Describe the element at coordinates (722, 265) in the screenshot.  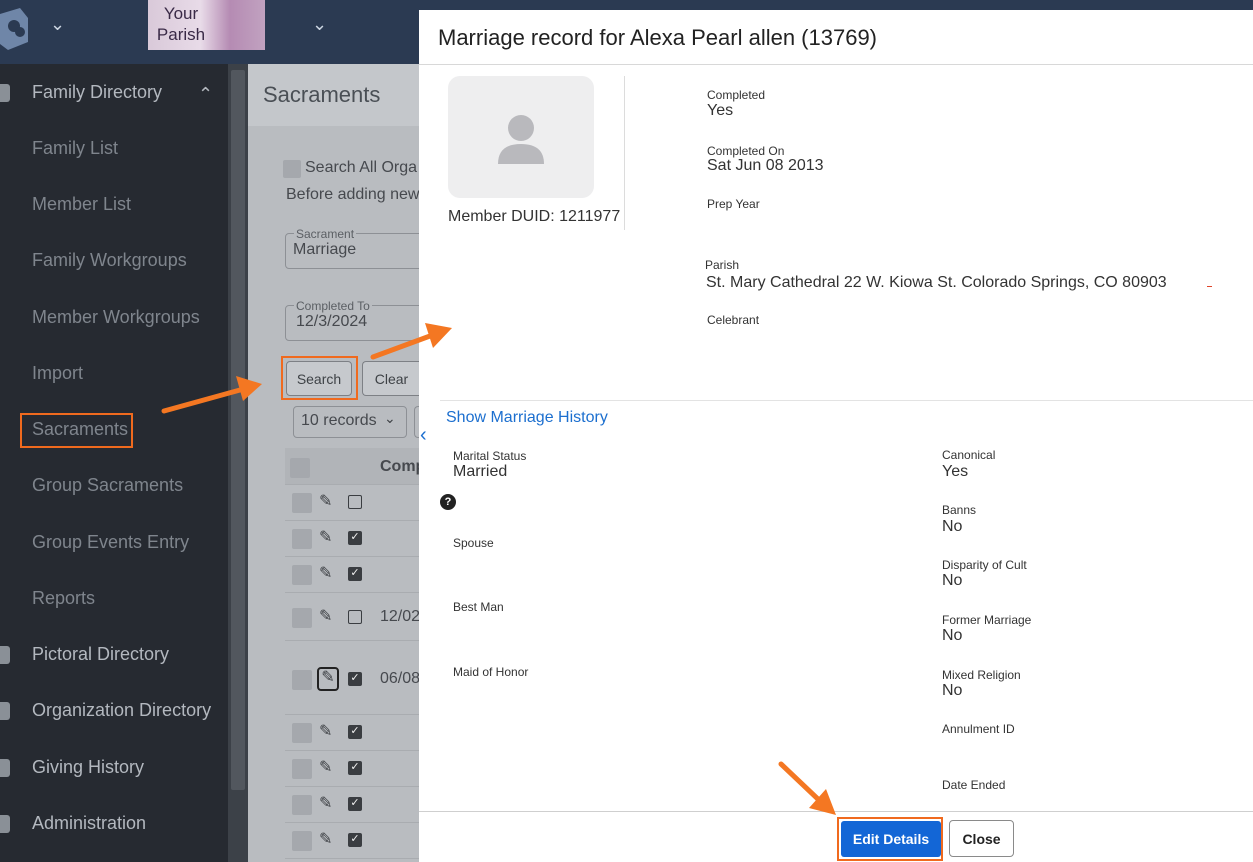
I see `parish-label: Parish` at that location.